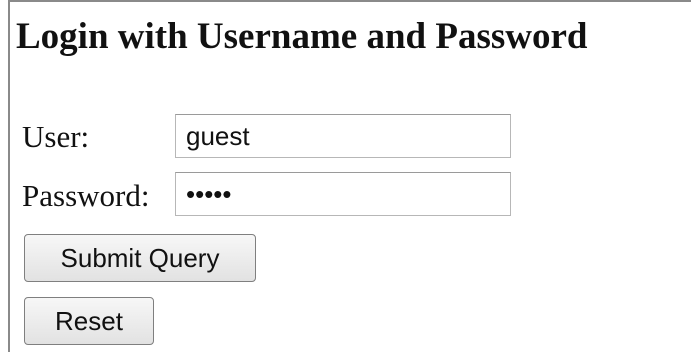 The width and height of the screenshot is (691, 352). What do you see at coordinates (89, 321) in the screenshot?
I see `reset-button: Reset` at bounding box center [89, 321].